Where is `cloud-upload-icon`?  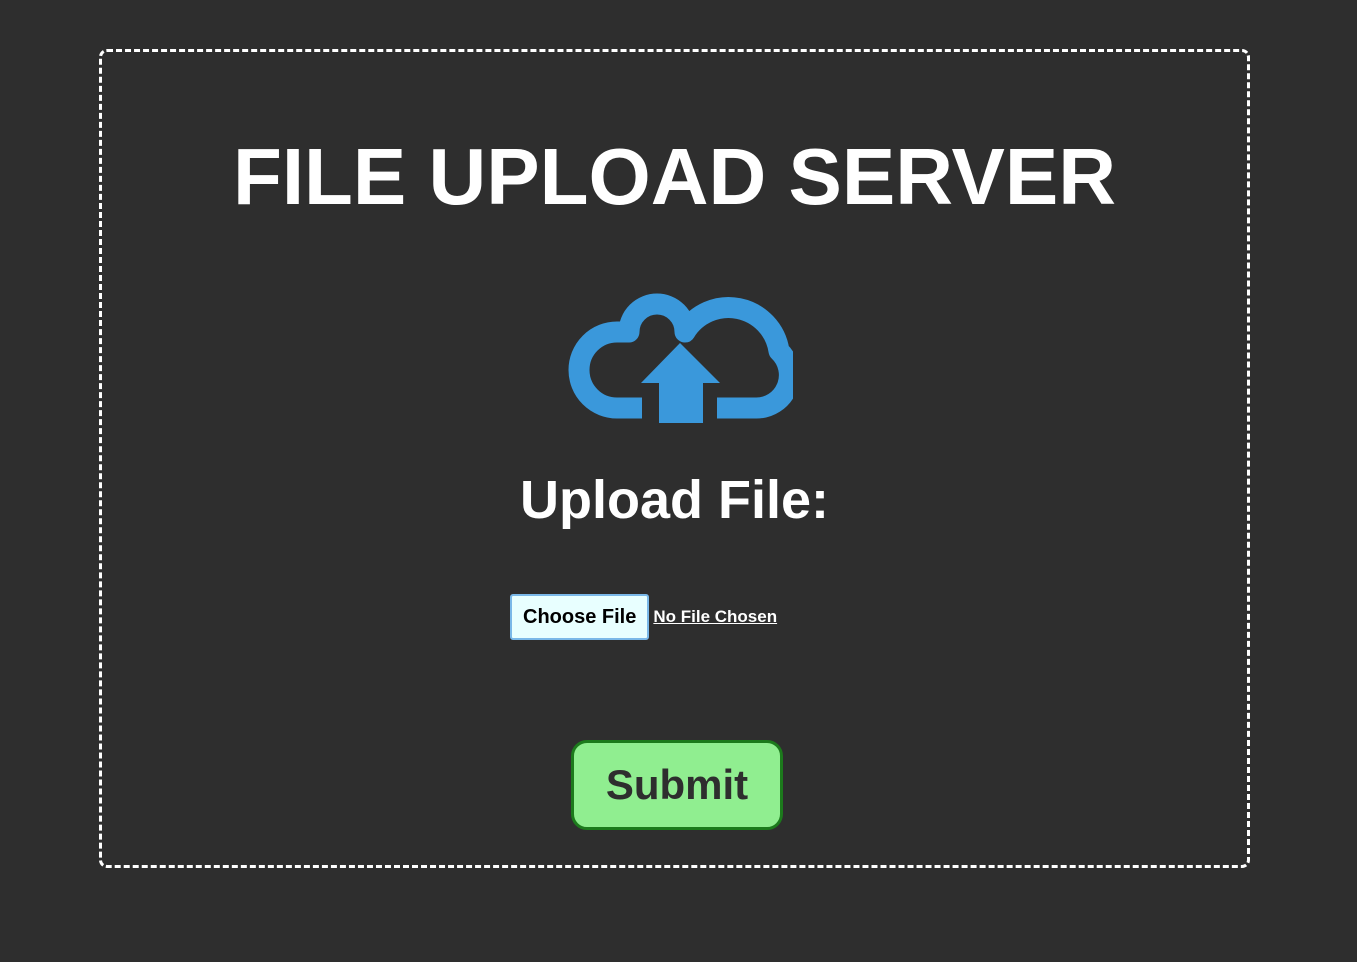 cloud-upload-icon is located at coordinates (680, 358).